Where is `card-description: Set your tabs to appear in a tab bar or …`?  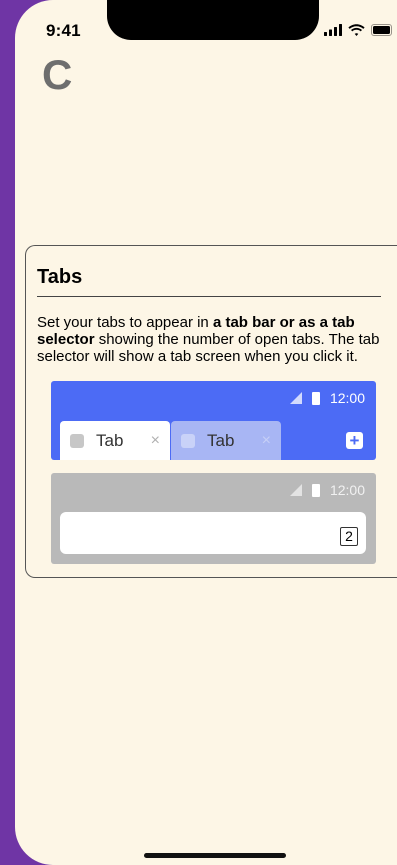
card-description: Set your tabs to appear in a tab bar or … is located at coordinates (217, 339).